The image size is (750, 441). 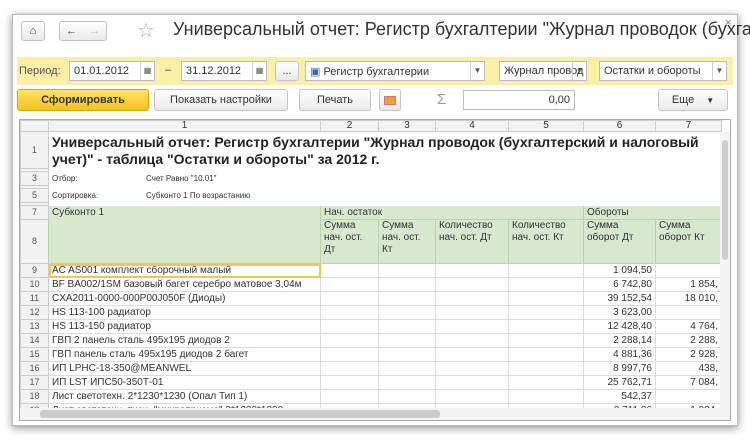 What do you see at coordinates (452, 212) in the screenshot?
I see `header-start-balance: Нач. остаток` at bounding box center [452, 212].